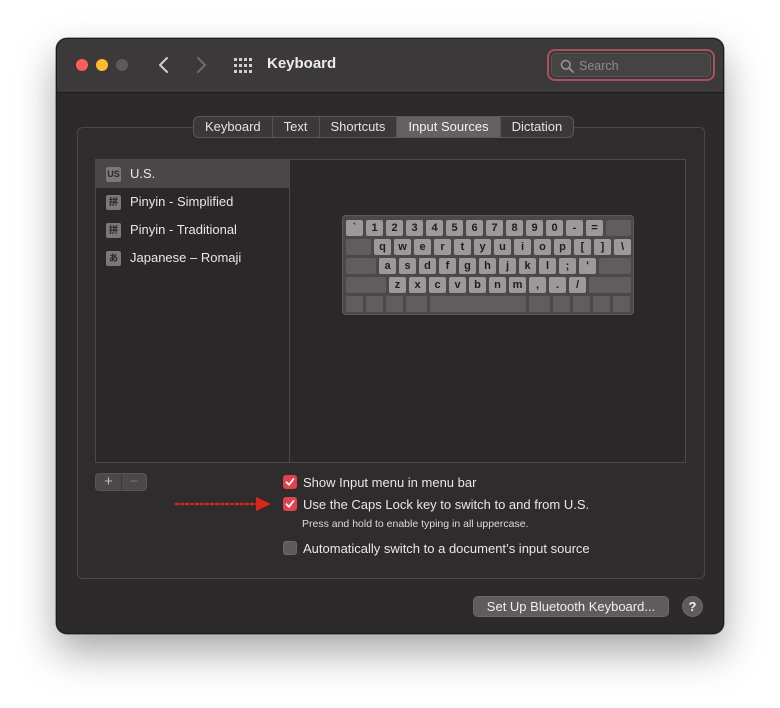 Image resolution: width=780 pixels, height=708 pixels. Describe the element at coordinates (562, 247) in the screenshot. I see `key: p` at that location.